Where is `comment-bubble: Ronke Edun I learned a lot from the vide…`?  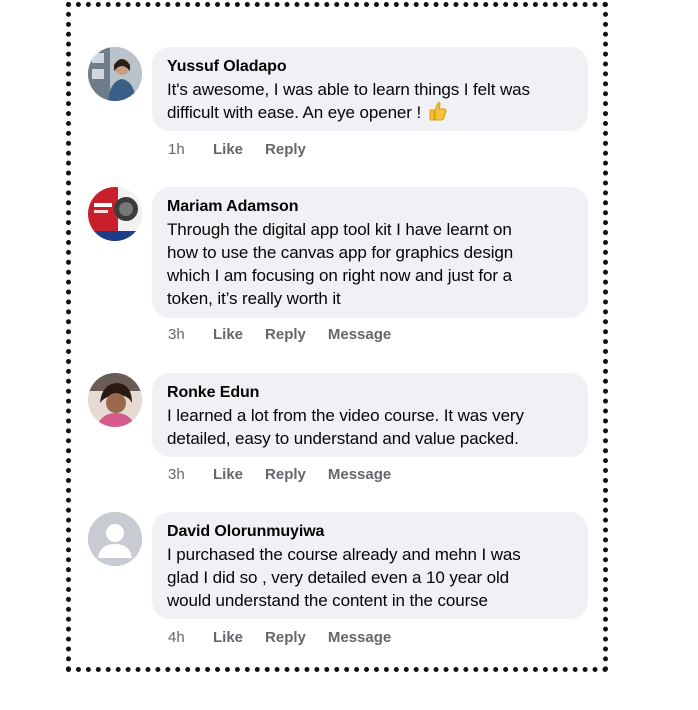 comment-bubble: Ronke Edun I learned a lot from the vide… is located at coordinates (370, 415).